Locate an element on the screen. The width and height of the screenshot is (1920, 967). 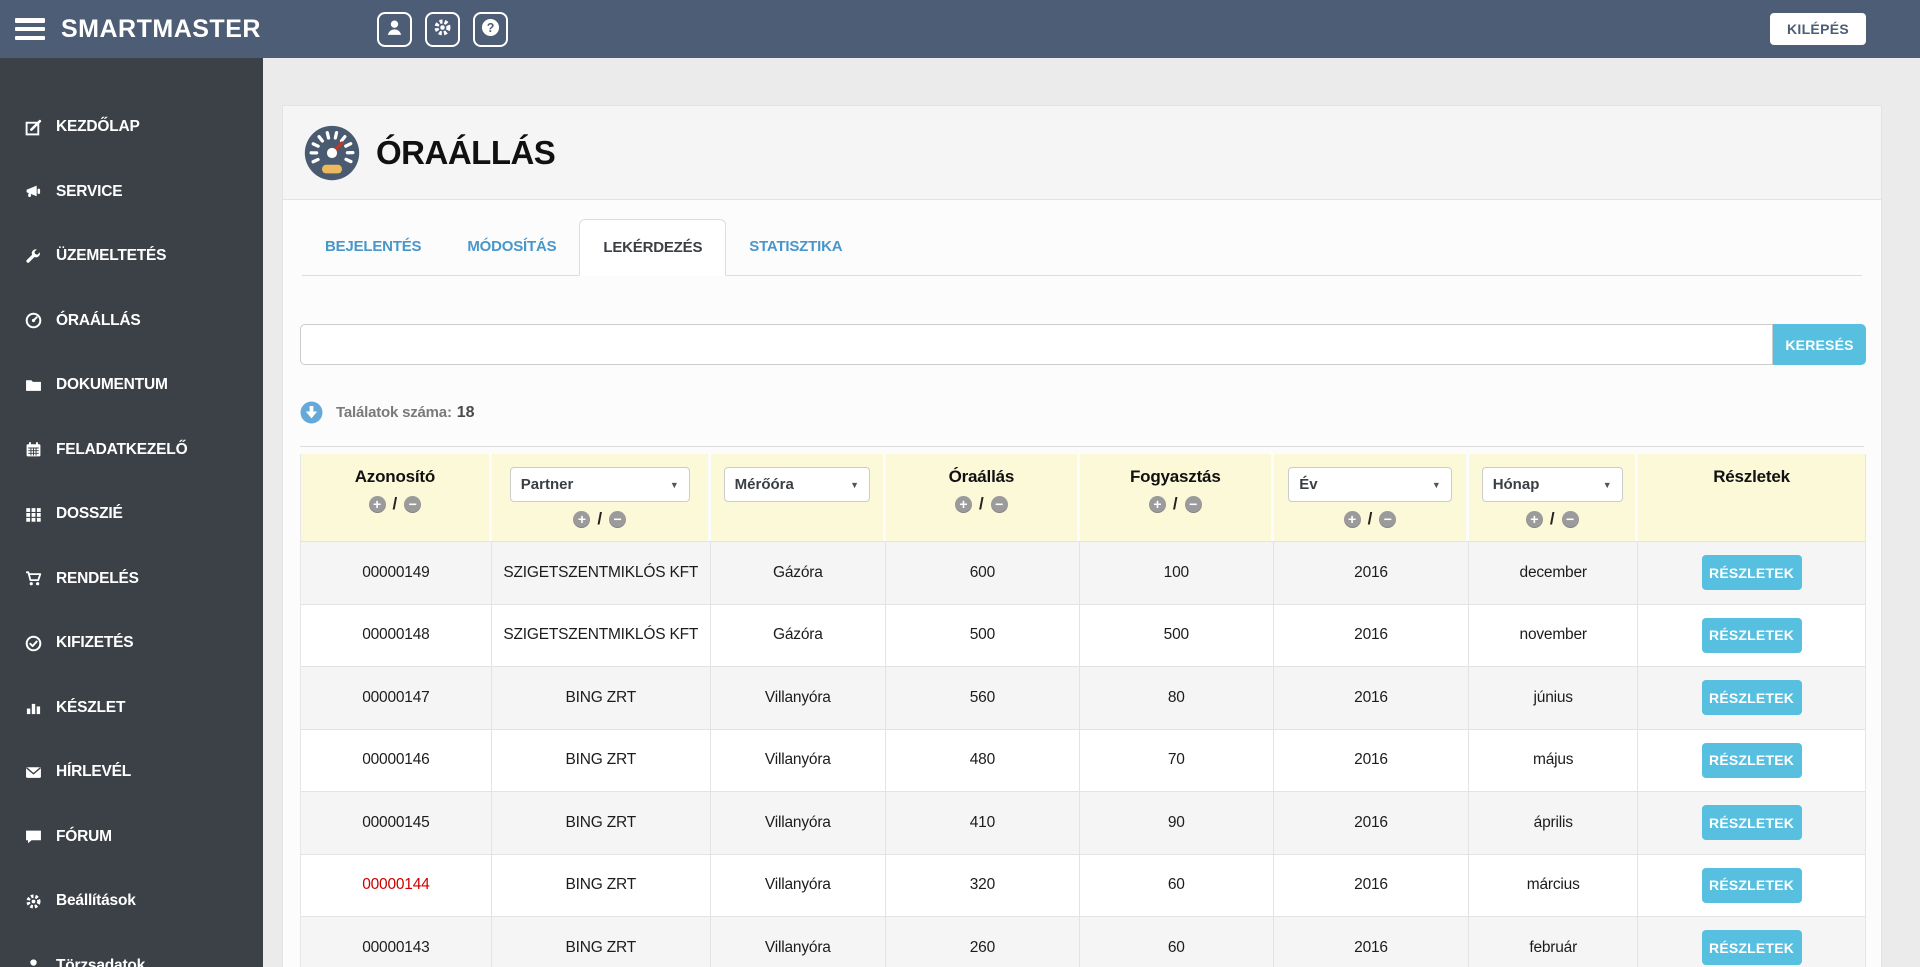
column-header-partner: Partner ▼ + / − is located at coordinates (601, 497).